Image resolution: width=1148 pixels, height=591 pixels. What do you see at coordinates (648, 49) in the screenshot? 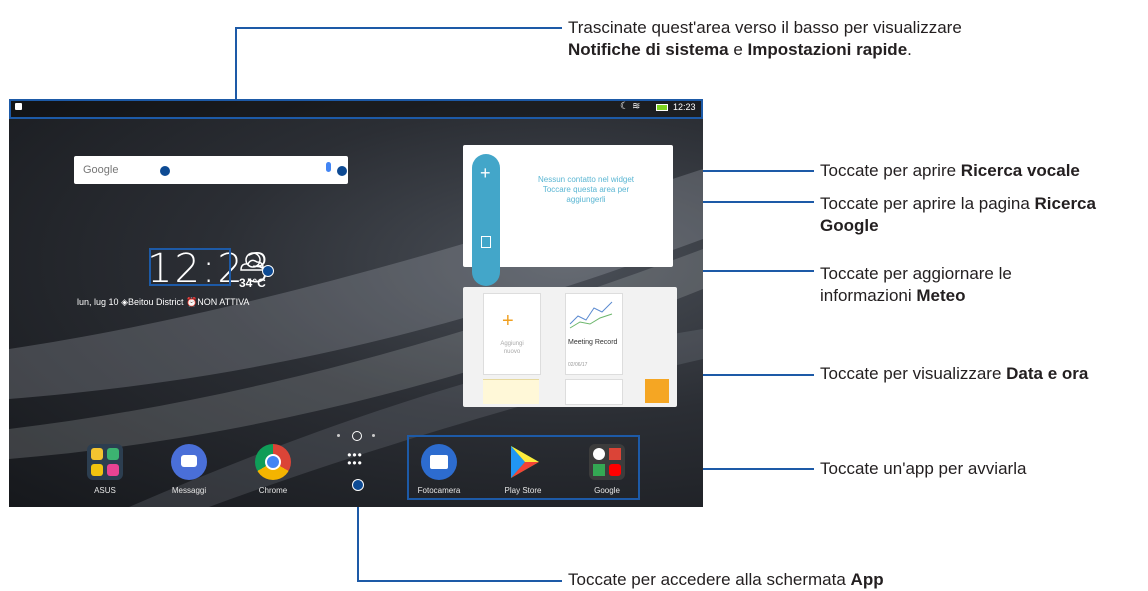
I see `callout-notifiche: Notifiche di sistema` at bounding box center [648, 49].